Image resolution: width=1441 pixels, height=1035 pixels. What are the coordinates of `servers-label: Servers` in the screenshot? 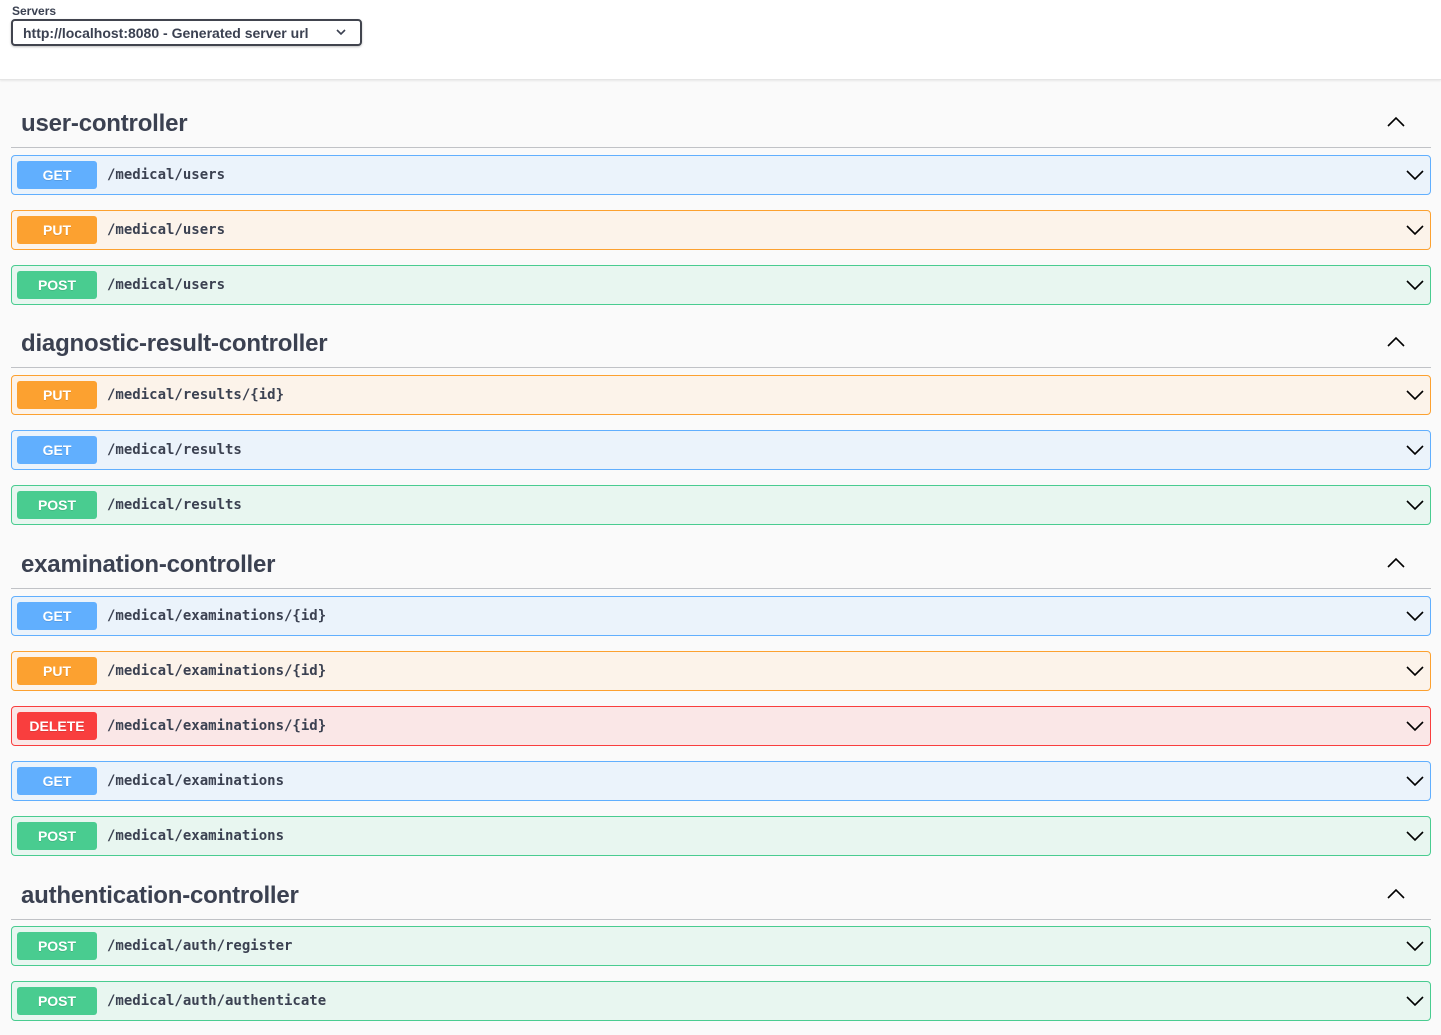 It's located at (34, 11).